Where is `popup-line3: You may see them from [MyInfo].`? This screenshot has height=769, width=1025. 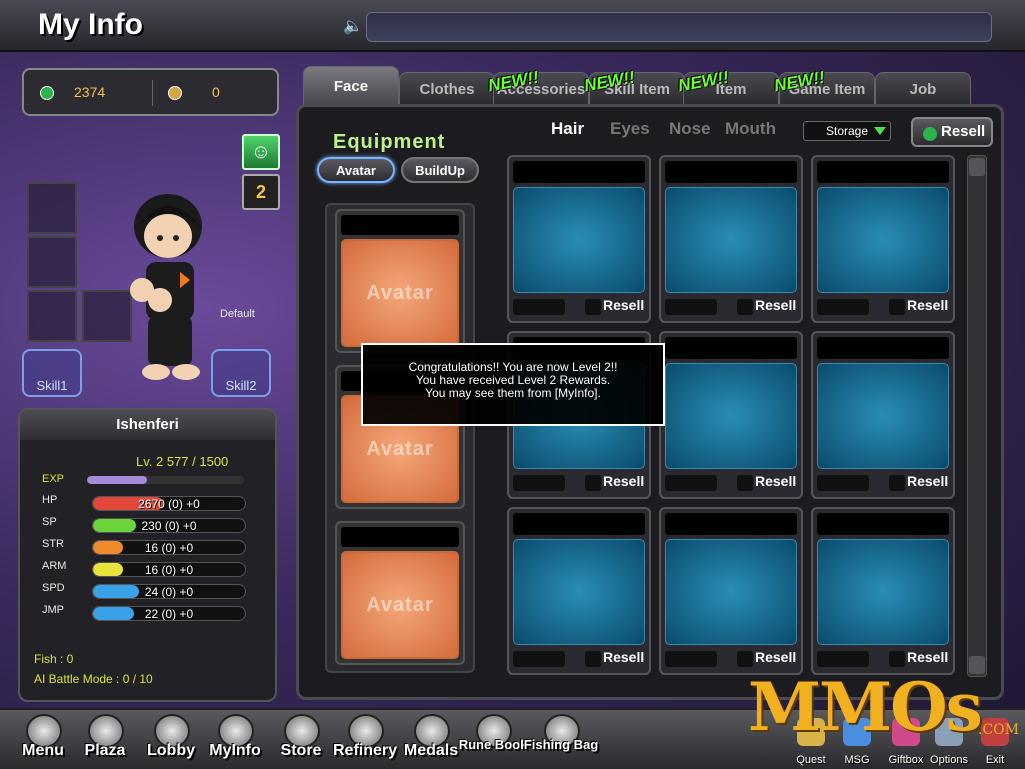 popup-line3: You may see them from [MyInfo]. is located at coordinates (513, 393).